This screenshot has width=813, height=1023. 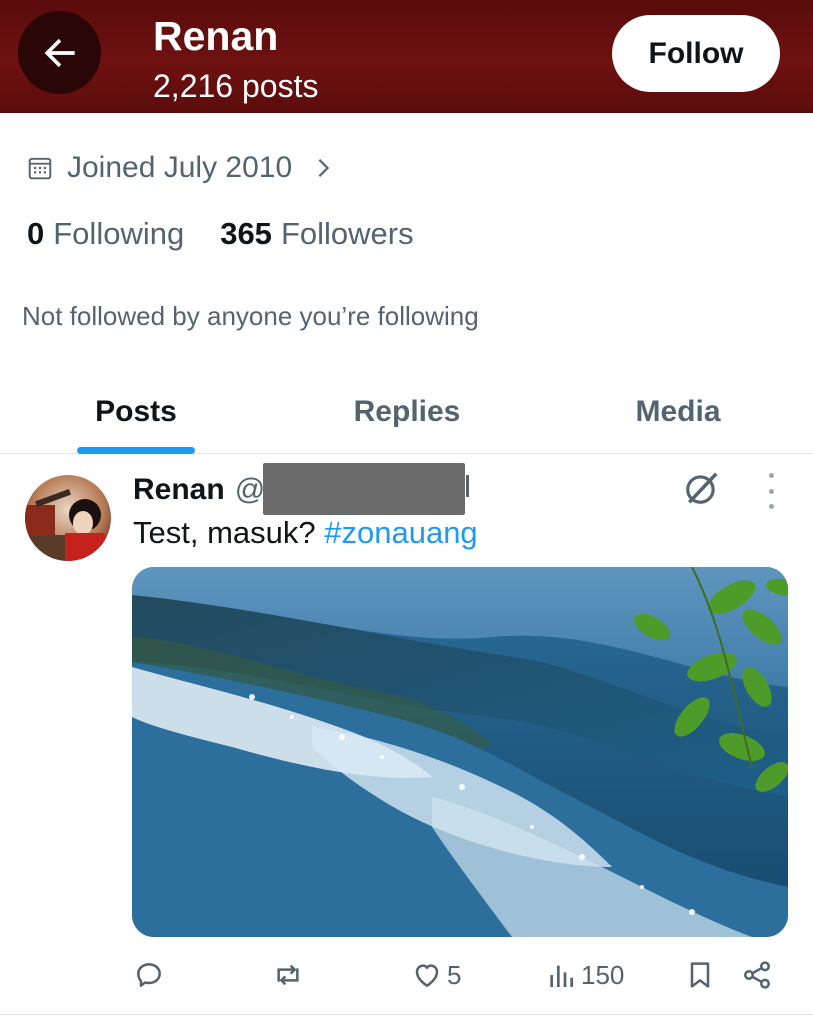 I want to click on like-button: 5, so click(x=436, y=975).